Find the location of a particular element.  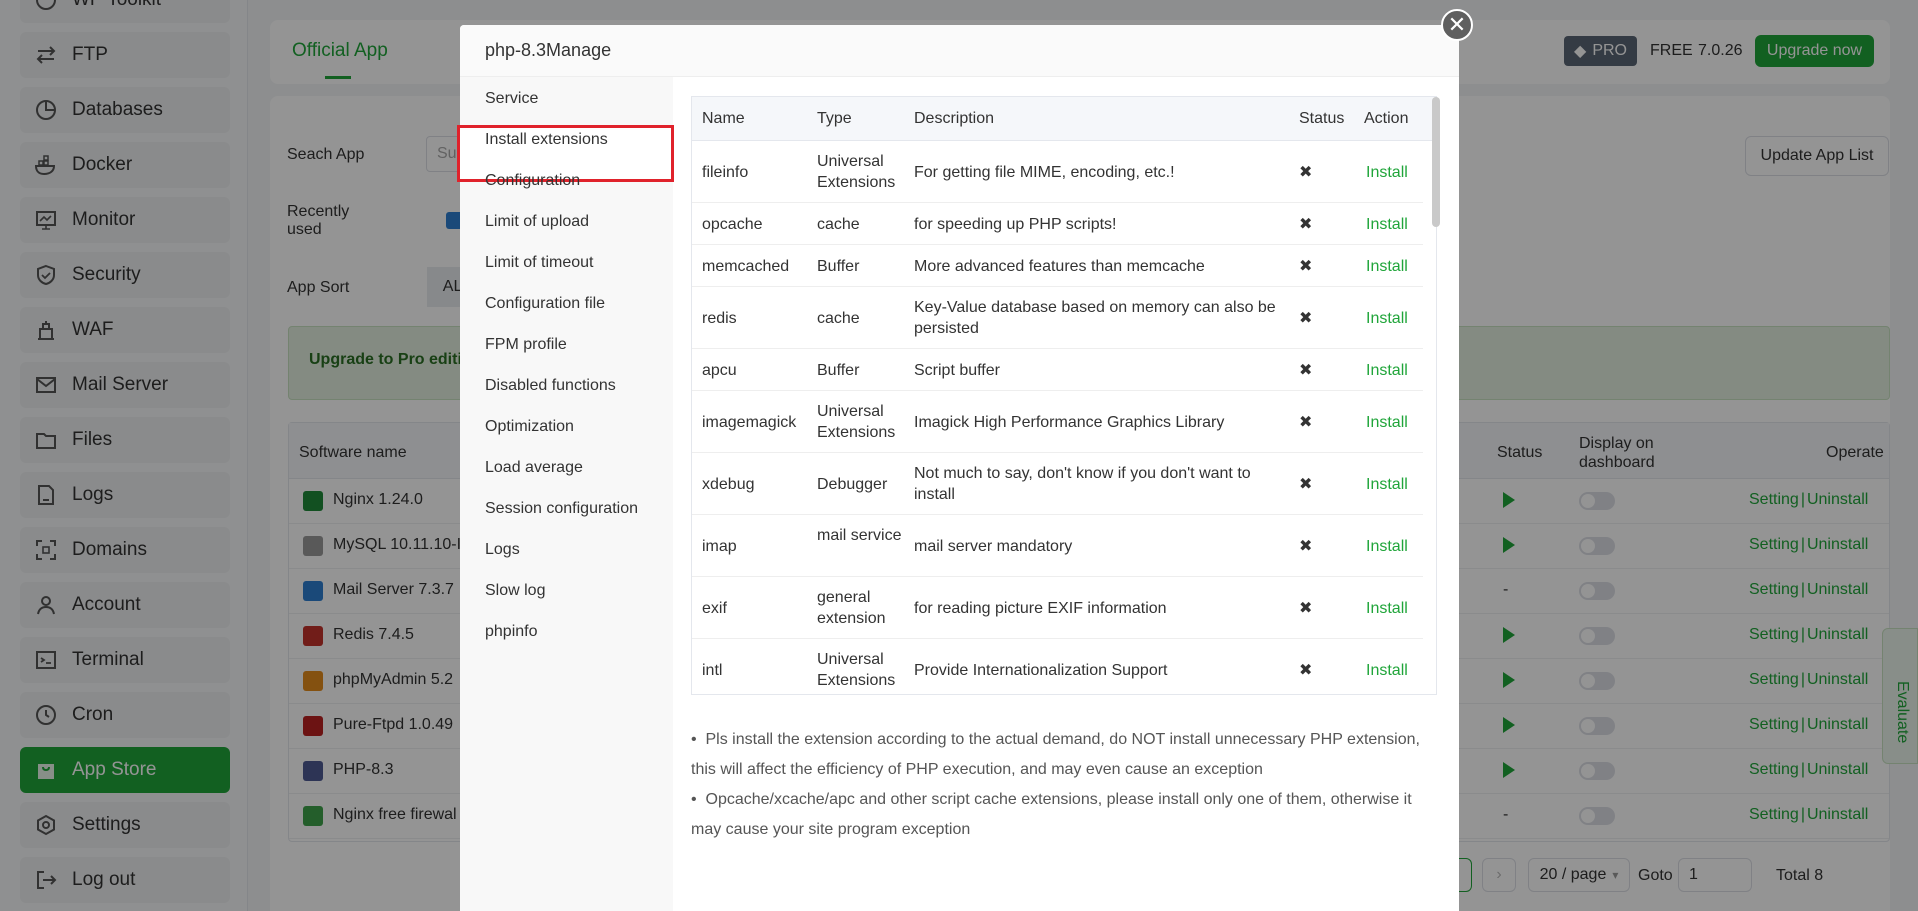

extension-description: For getting file MIME, encoding, etc.! is located at coordinates (1044, 172).